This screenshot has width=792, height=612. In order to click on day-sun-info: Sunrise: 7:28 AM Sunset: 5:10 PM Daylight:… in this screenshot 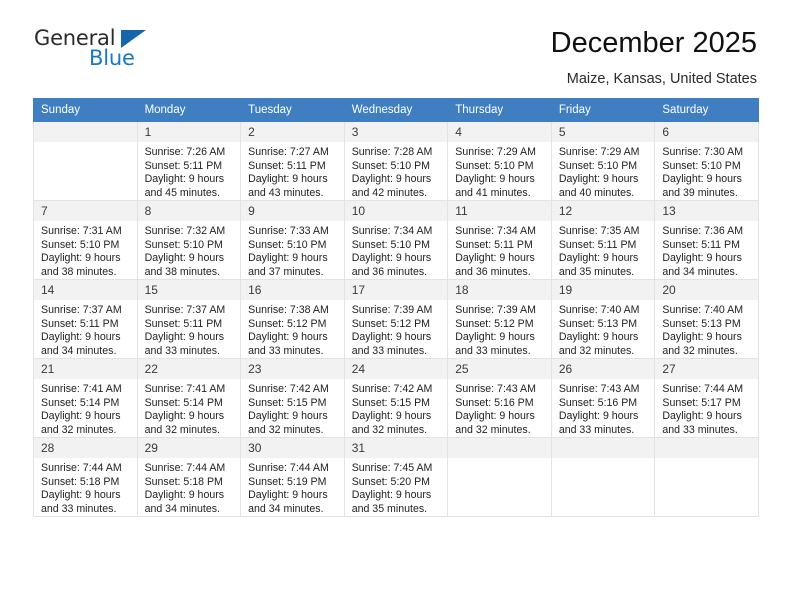, I will do `click(396, 171)`.